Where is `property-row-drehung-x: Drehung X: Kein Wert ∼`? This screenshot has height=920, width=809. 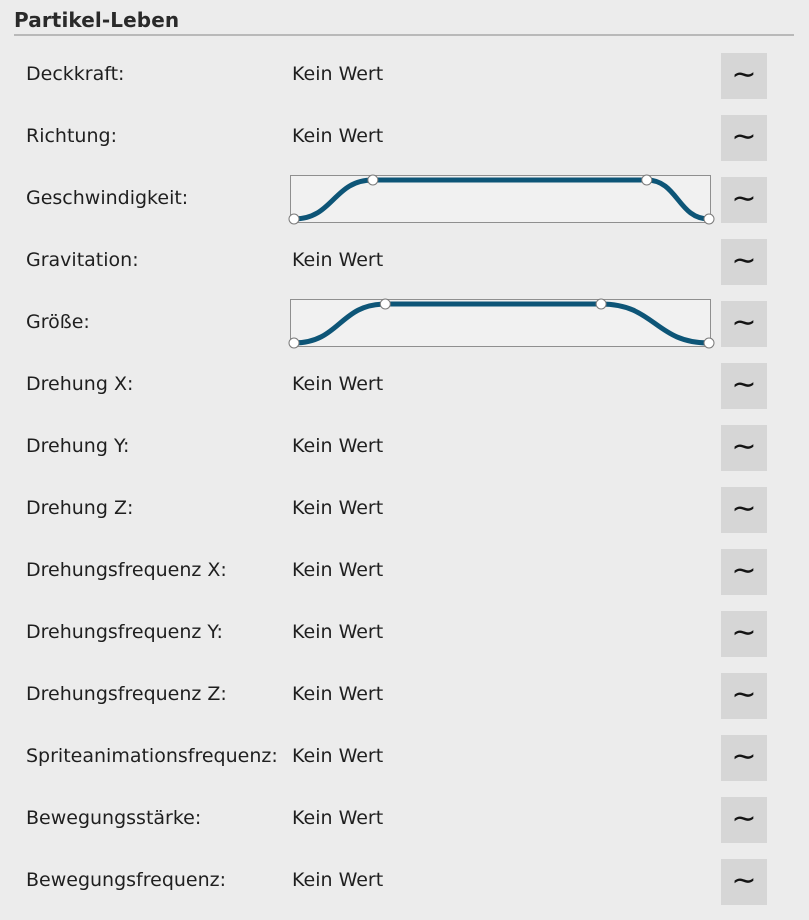
property-row-drehung-x: Drehung X: Kein Wert ∼ is located at coordinates (404, 386).